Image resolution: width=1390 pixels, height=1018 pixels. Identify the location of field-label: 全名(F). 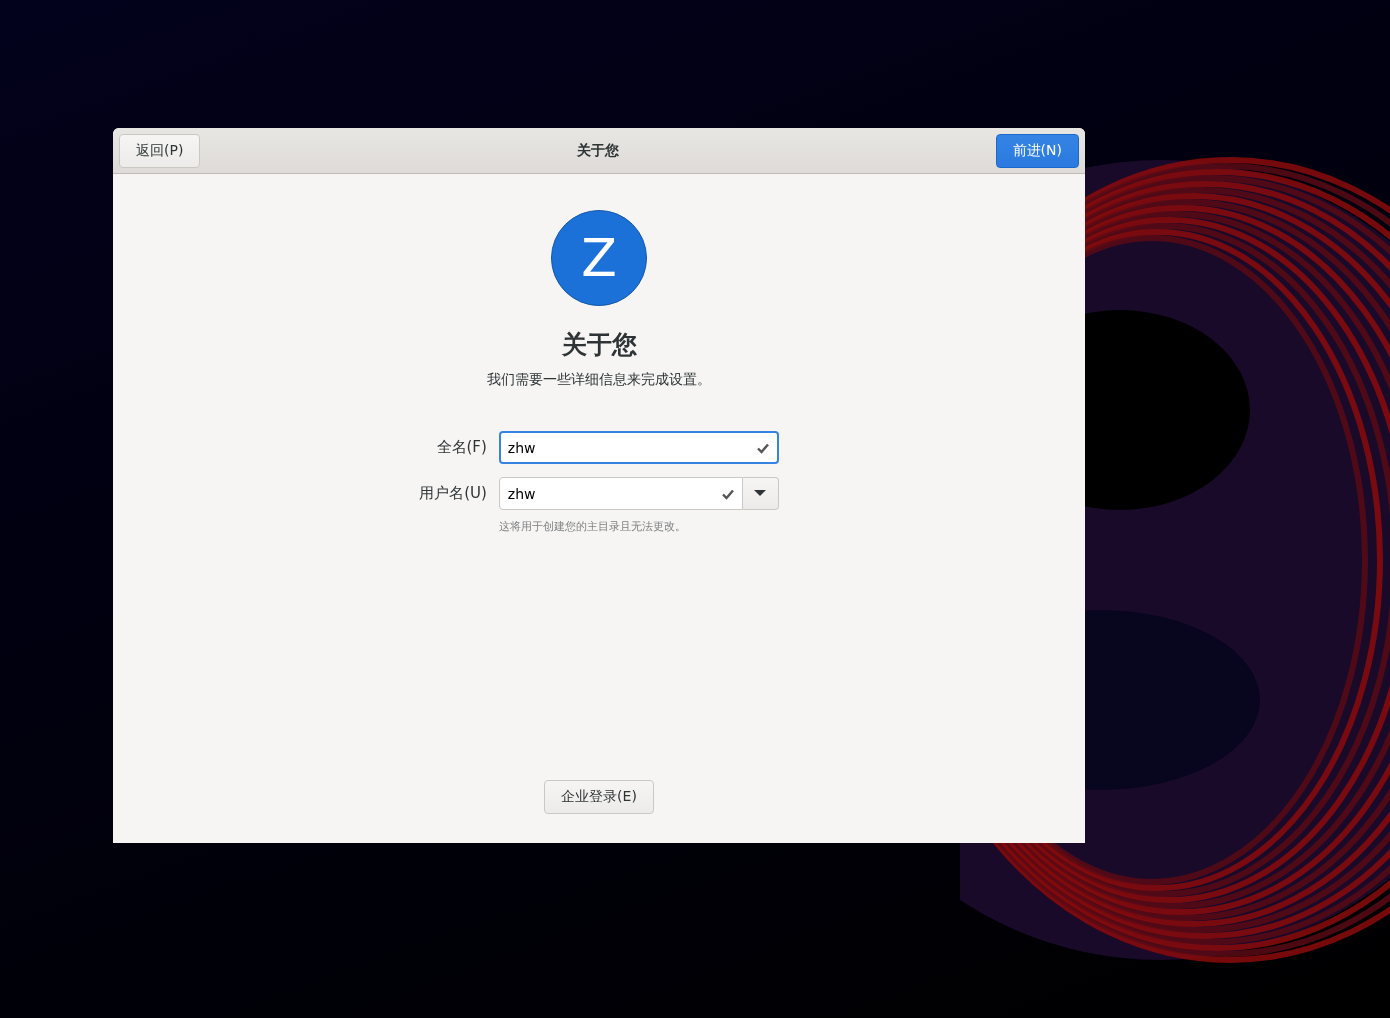
(461, 447).